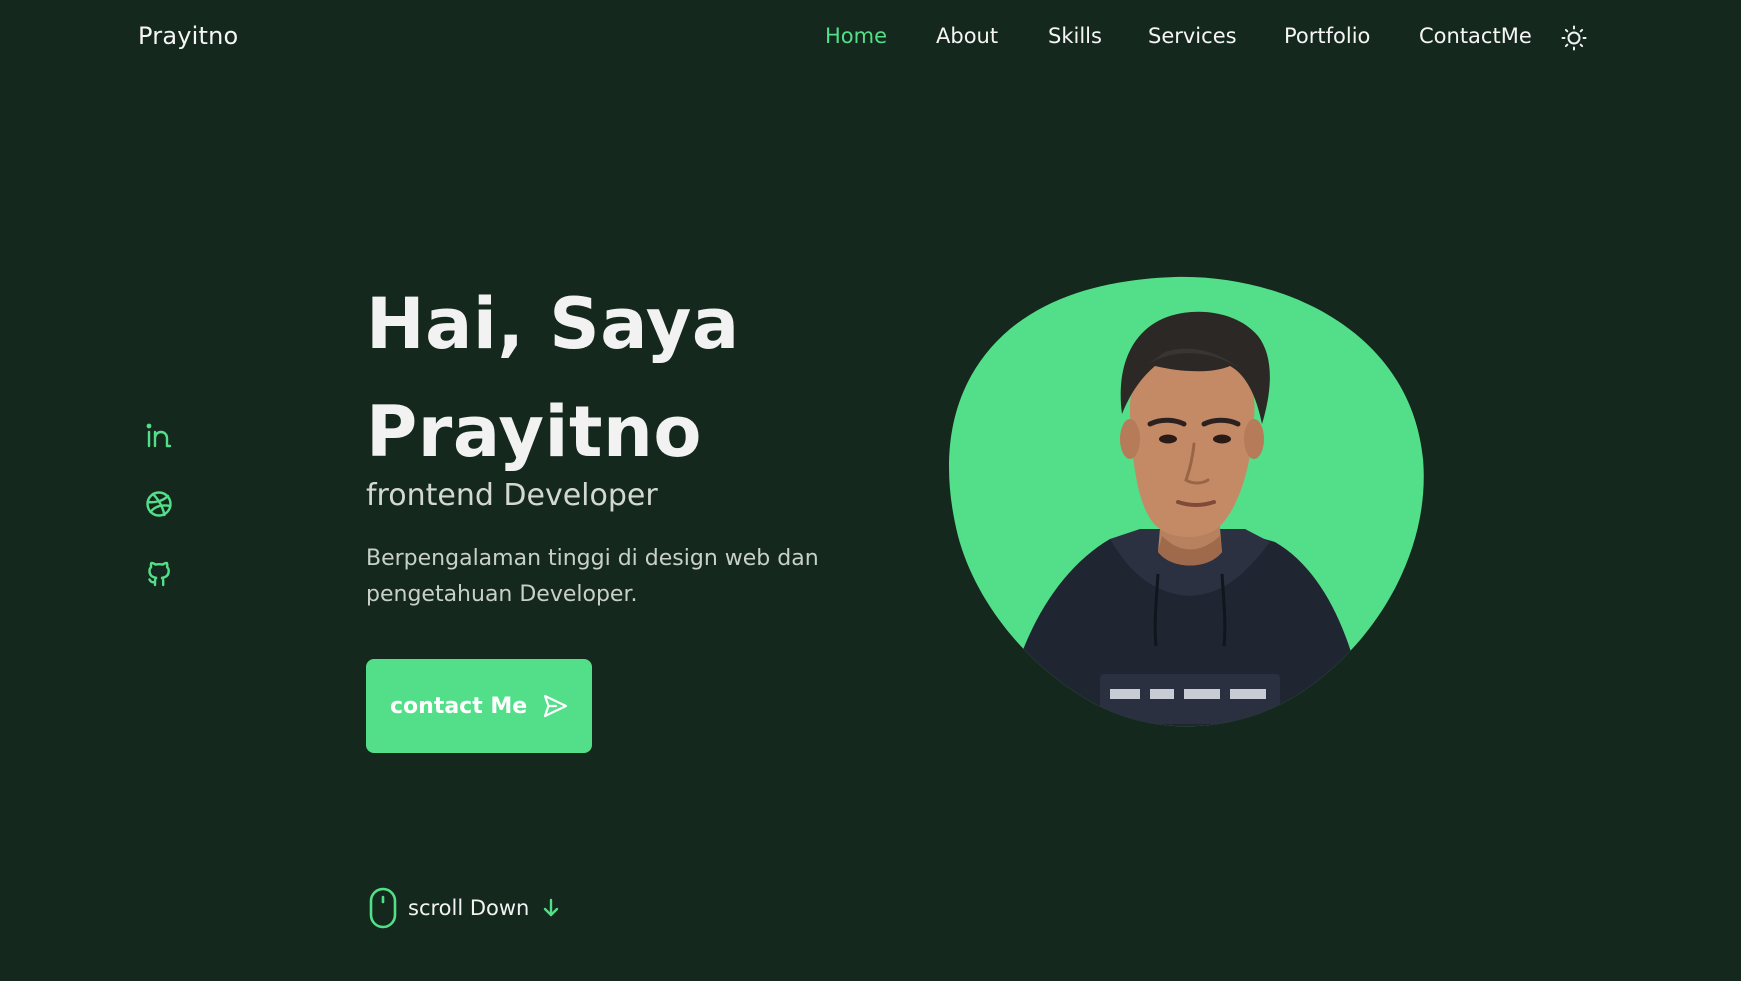 This screenshot has width=1741, height=981. I want to click on nav-link-about: About, so click(967, 36).